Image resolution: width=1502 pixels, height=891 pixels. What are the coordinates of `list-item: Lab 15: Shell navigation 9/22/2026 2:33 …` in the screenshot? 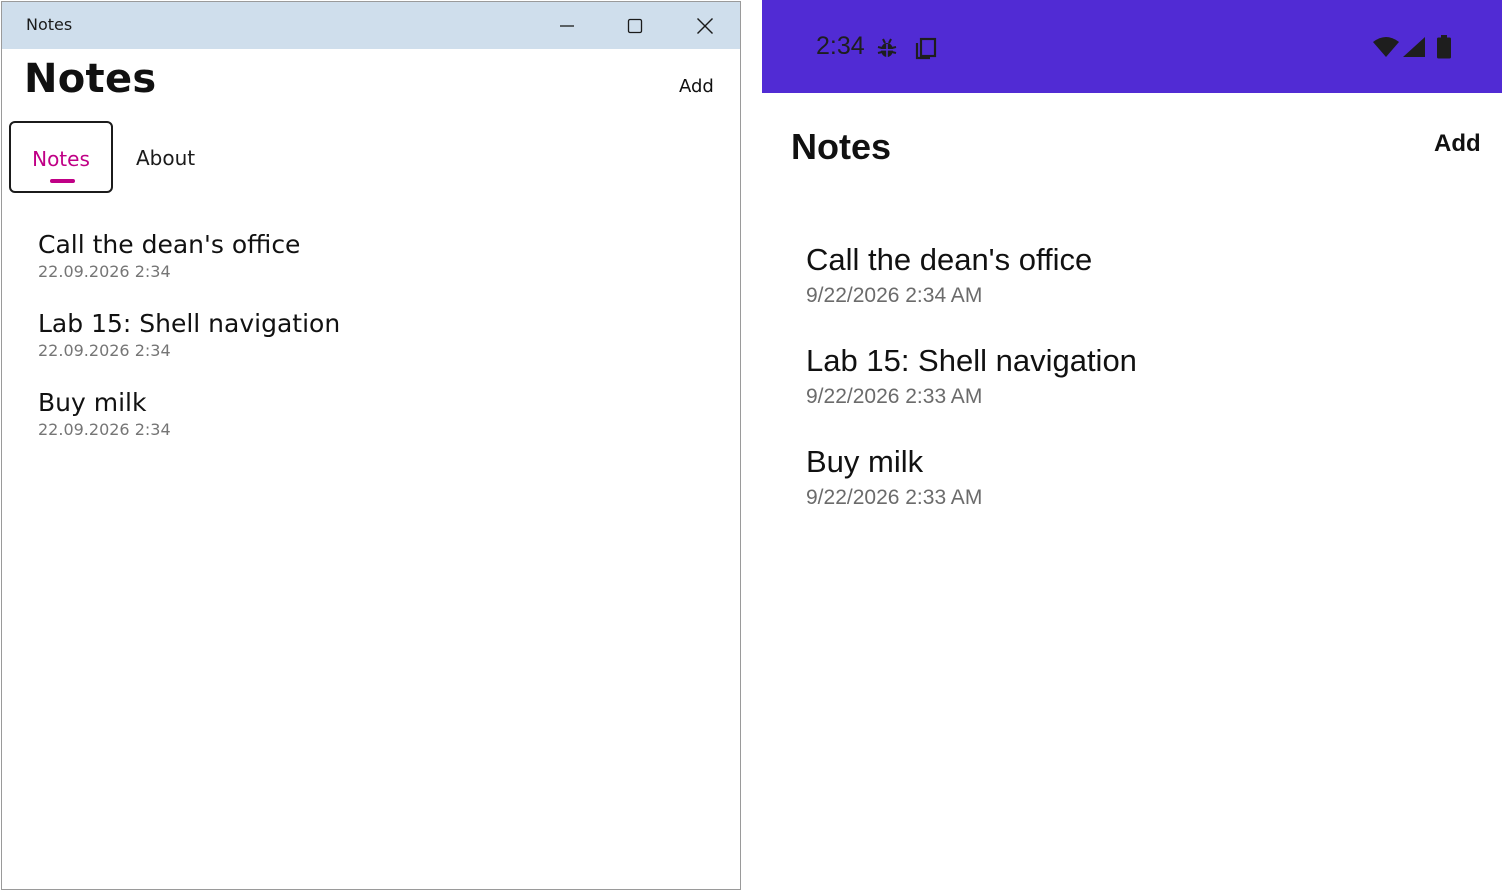 It's located at (1136, 391).